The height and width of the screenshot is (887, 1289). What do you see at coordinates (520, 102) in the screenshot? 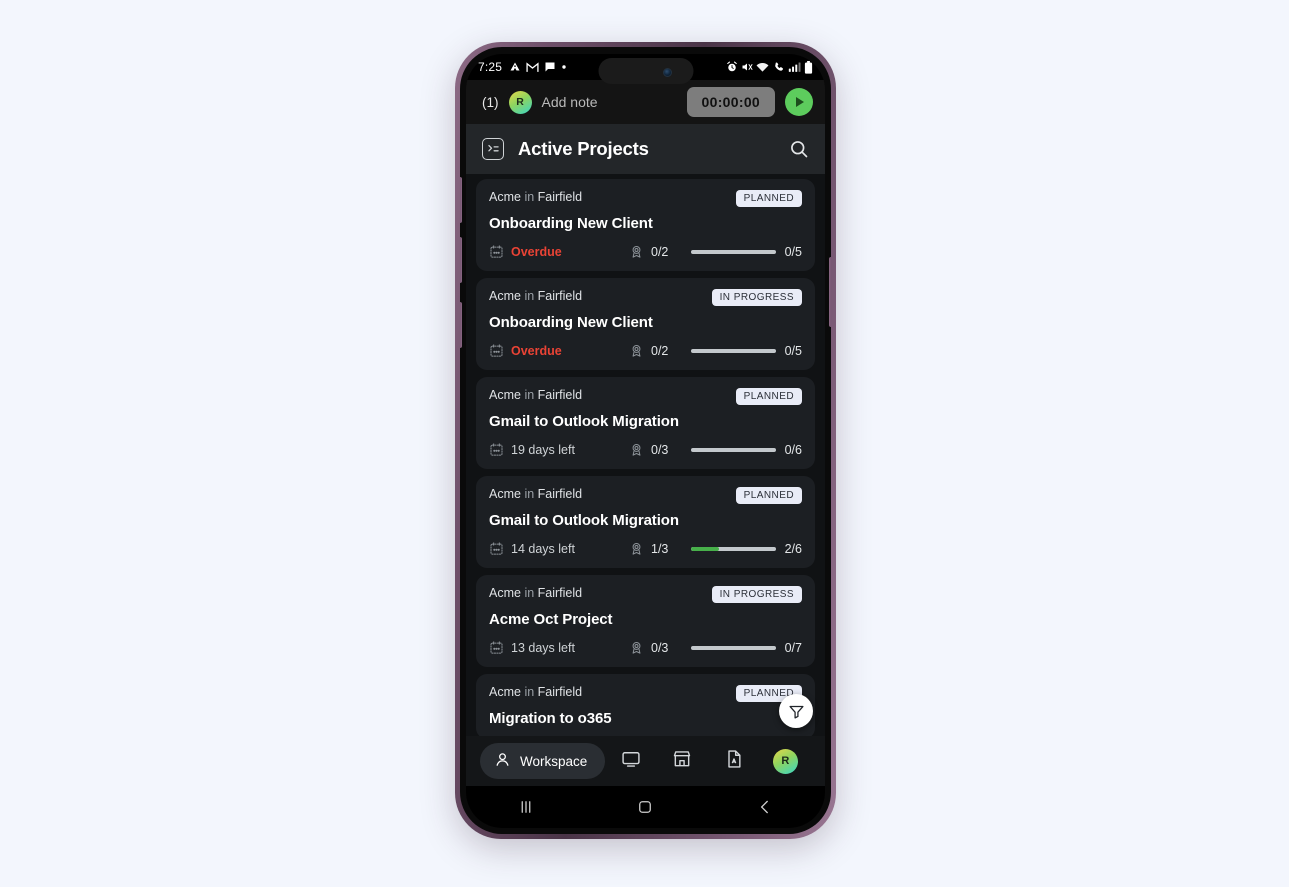
I see `note-avatar: R` at bounding box center [520, 102].